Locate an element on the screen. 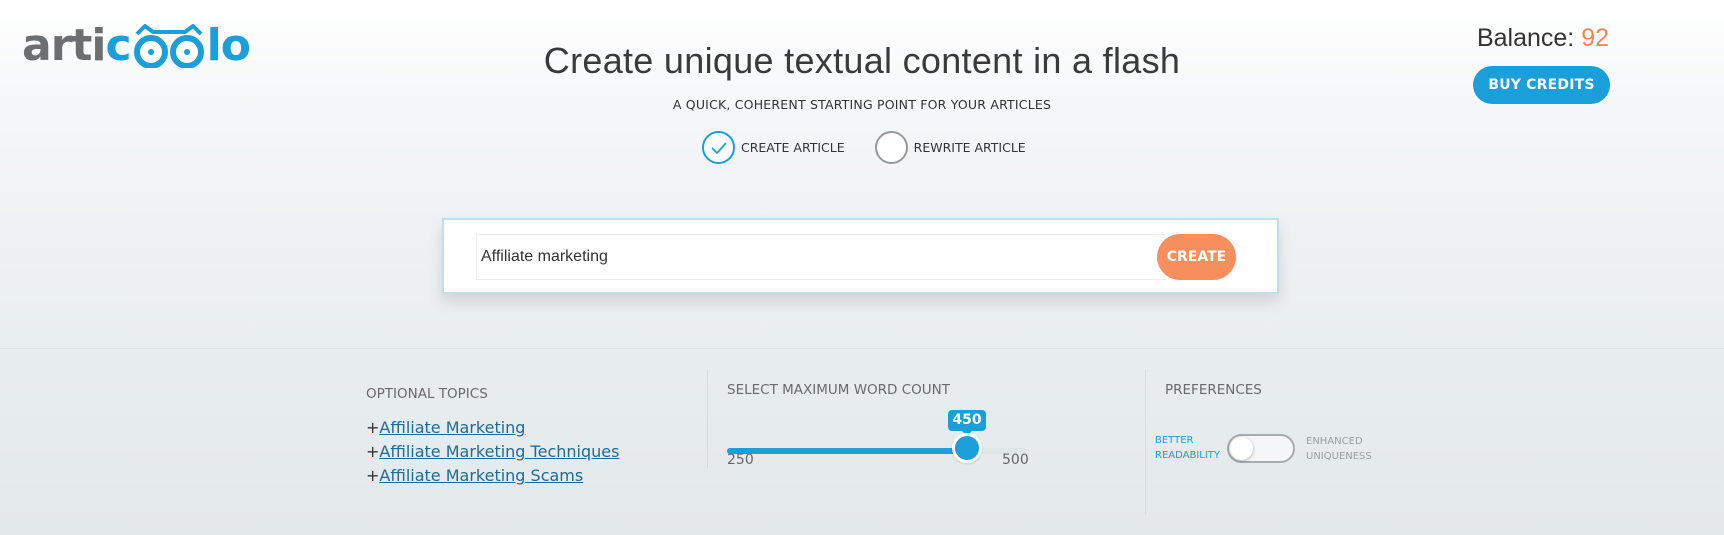 This screenshot has height=535, width=1724. create-article-label: CREATE ARTICLE is located at coordinates (793, 147).